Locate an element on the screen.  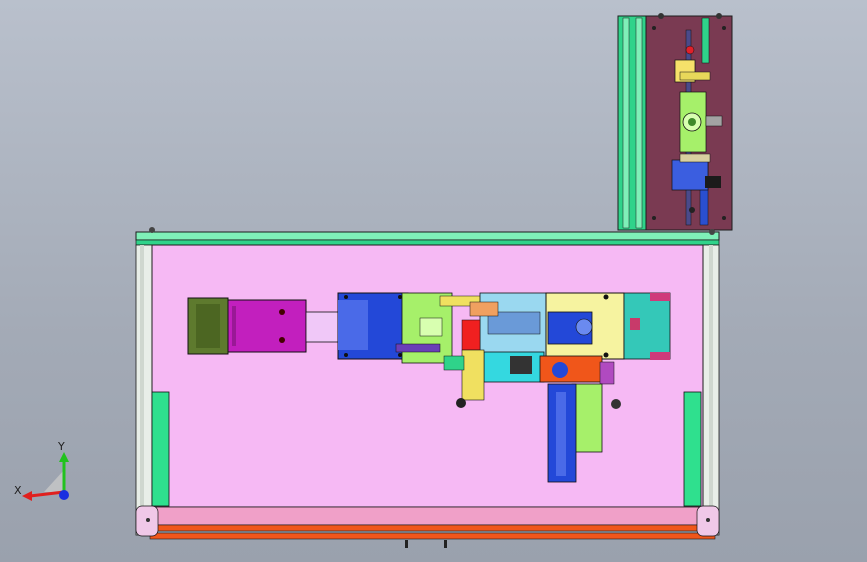
upper-fixture-plate is located at coordinates (675, 122).